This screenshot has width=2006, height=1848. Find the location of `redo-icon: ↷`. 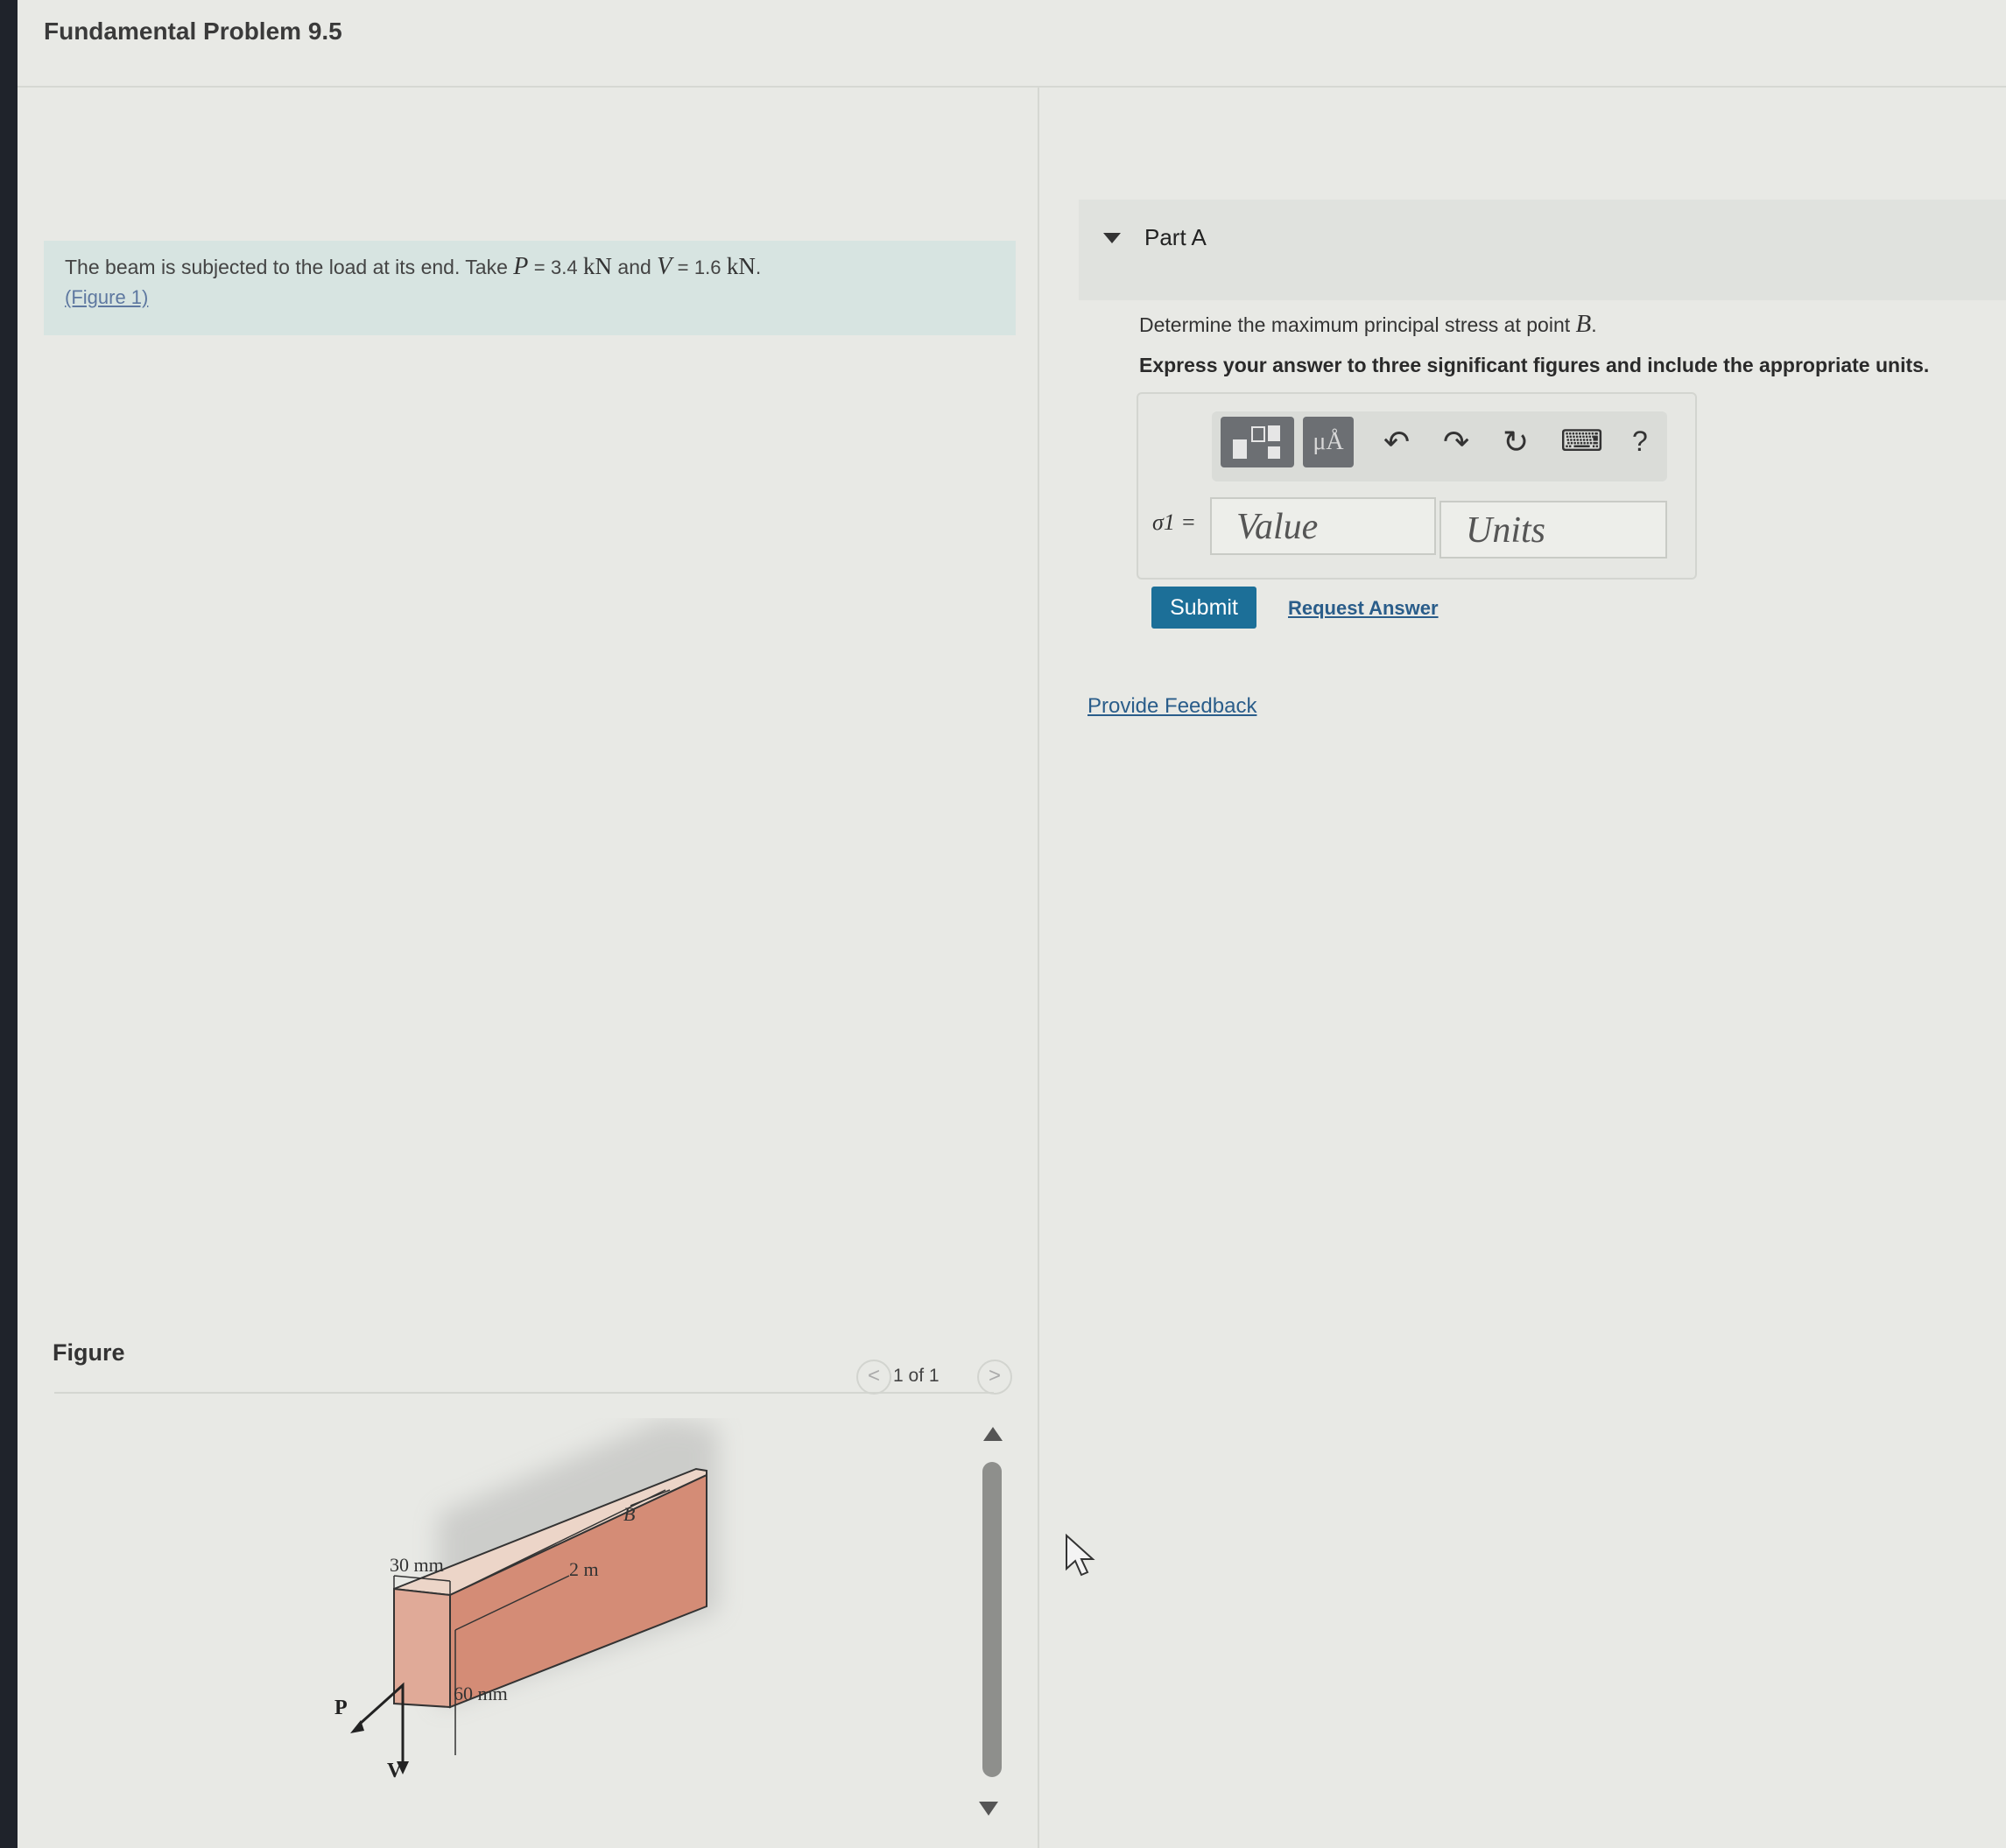

redo-icon: ↷ is located at coordinates (1456, 442).